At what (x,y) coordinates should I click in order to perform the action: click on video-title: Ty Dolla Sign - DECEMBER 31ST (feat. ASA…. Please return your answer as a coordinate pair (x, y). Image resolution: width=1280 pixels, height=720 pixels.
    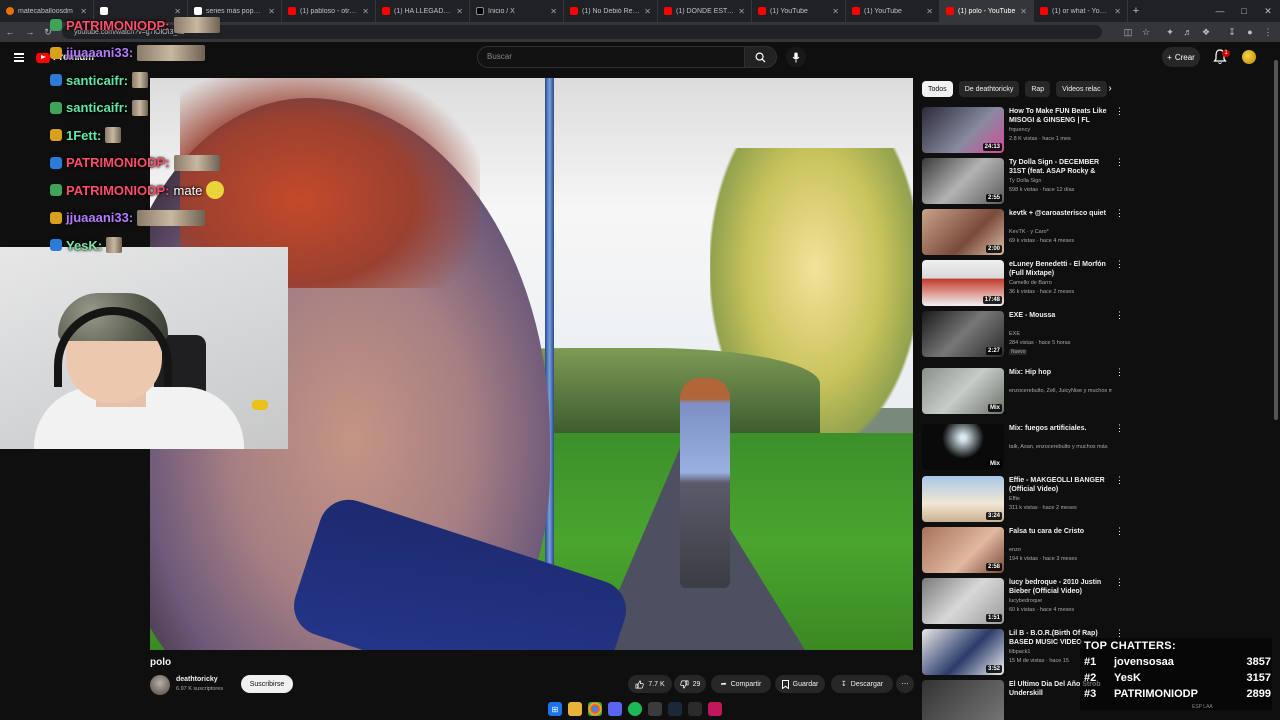
    Looking at the image, I should click on (1060, 167).